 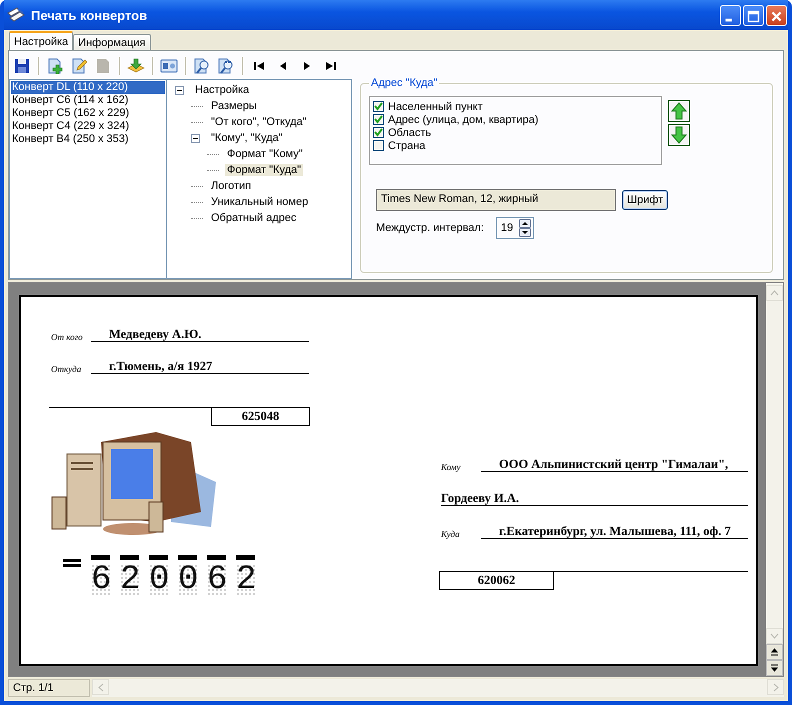 I want to click on recipient-name: Гордееву И.А., so click(x=594, y=498).